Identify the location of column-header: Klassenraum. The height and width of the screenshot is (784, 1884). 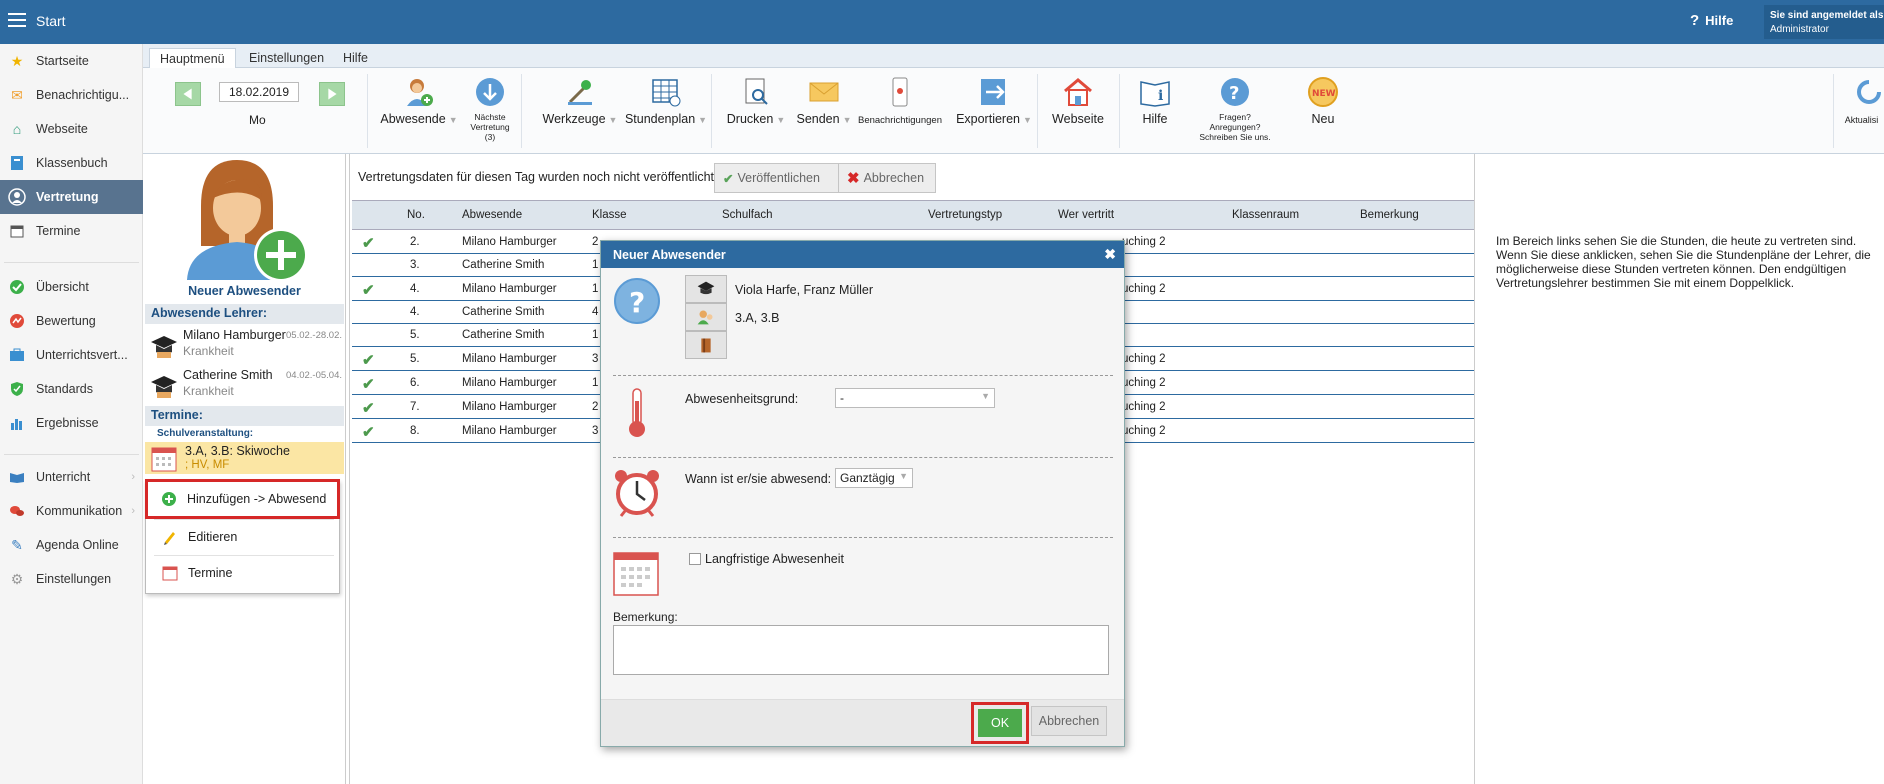
(1265, 215).